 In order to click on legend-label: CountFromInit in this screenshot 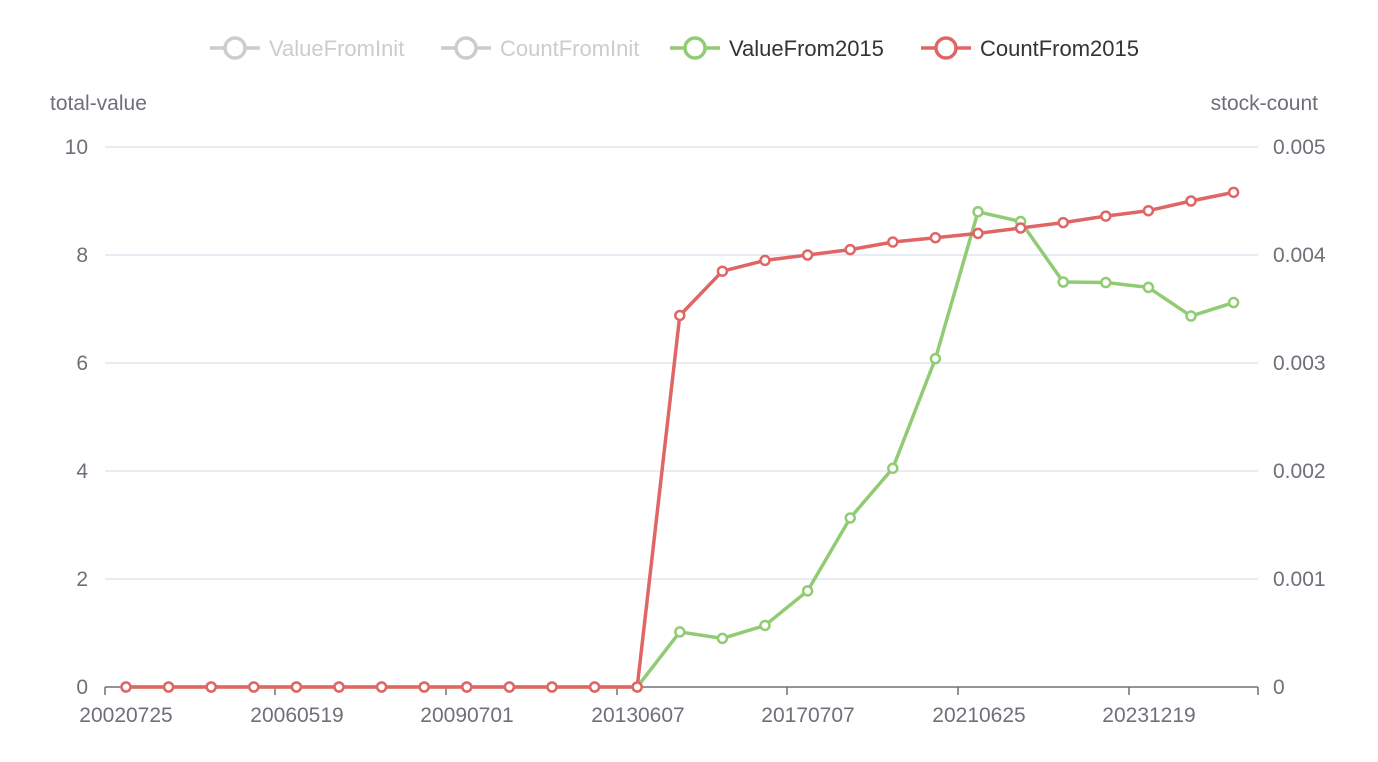, I will do `click(569, 48)`.